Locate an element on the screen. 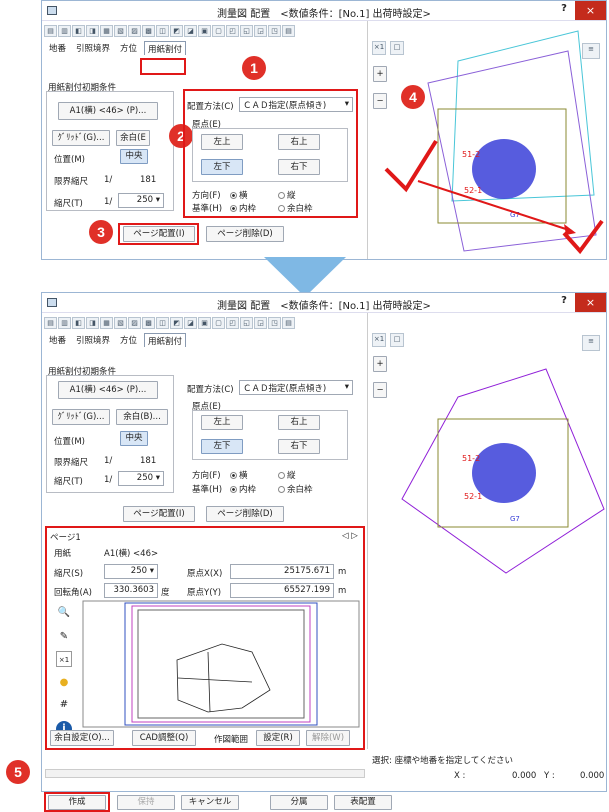 The image size is (609, 812). menu-icon: ≡ is located at coordinates (591, 343).